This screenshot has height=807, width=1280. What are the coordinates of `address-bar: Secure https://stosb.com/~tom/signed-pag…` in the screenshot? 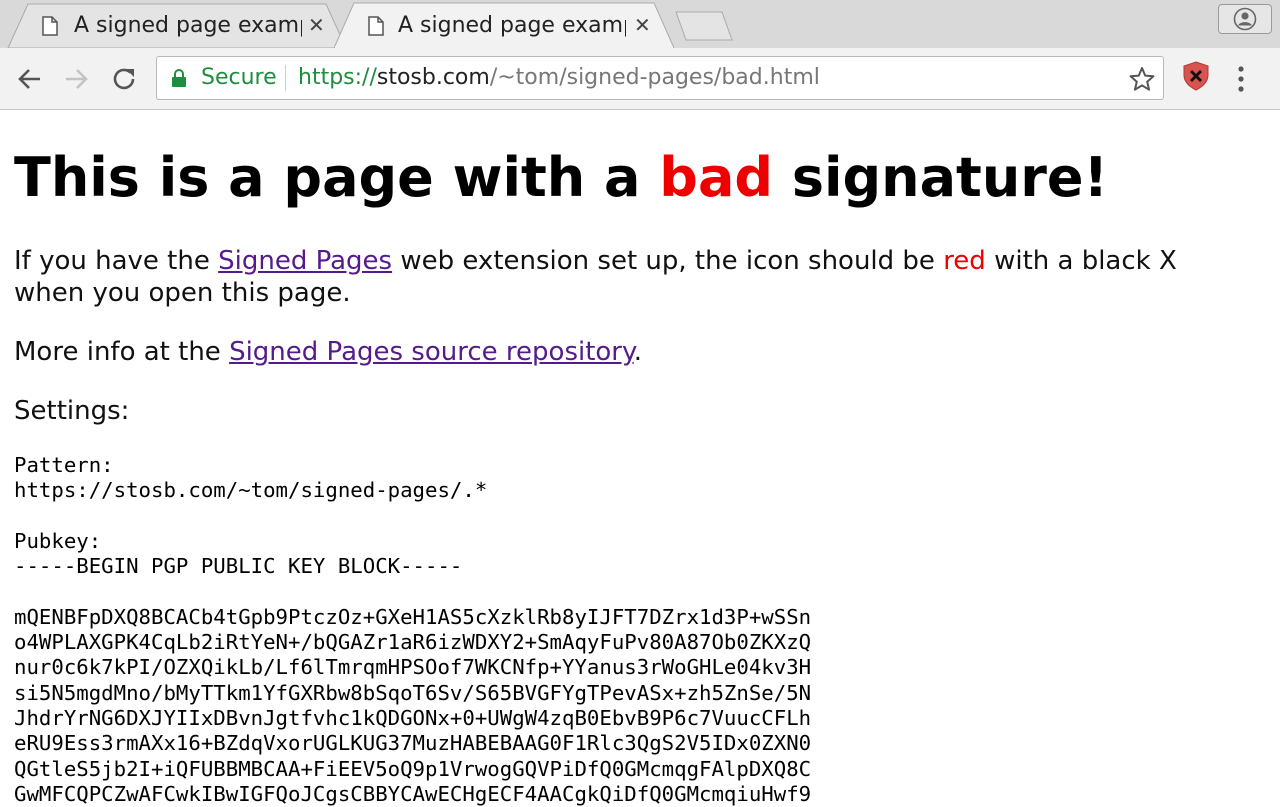 It's located at (660, 78).